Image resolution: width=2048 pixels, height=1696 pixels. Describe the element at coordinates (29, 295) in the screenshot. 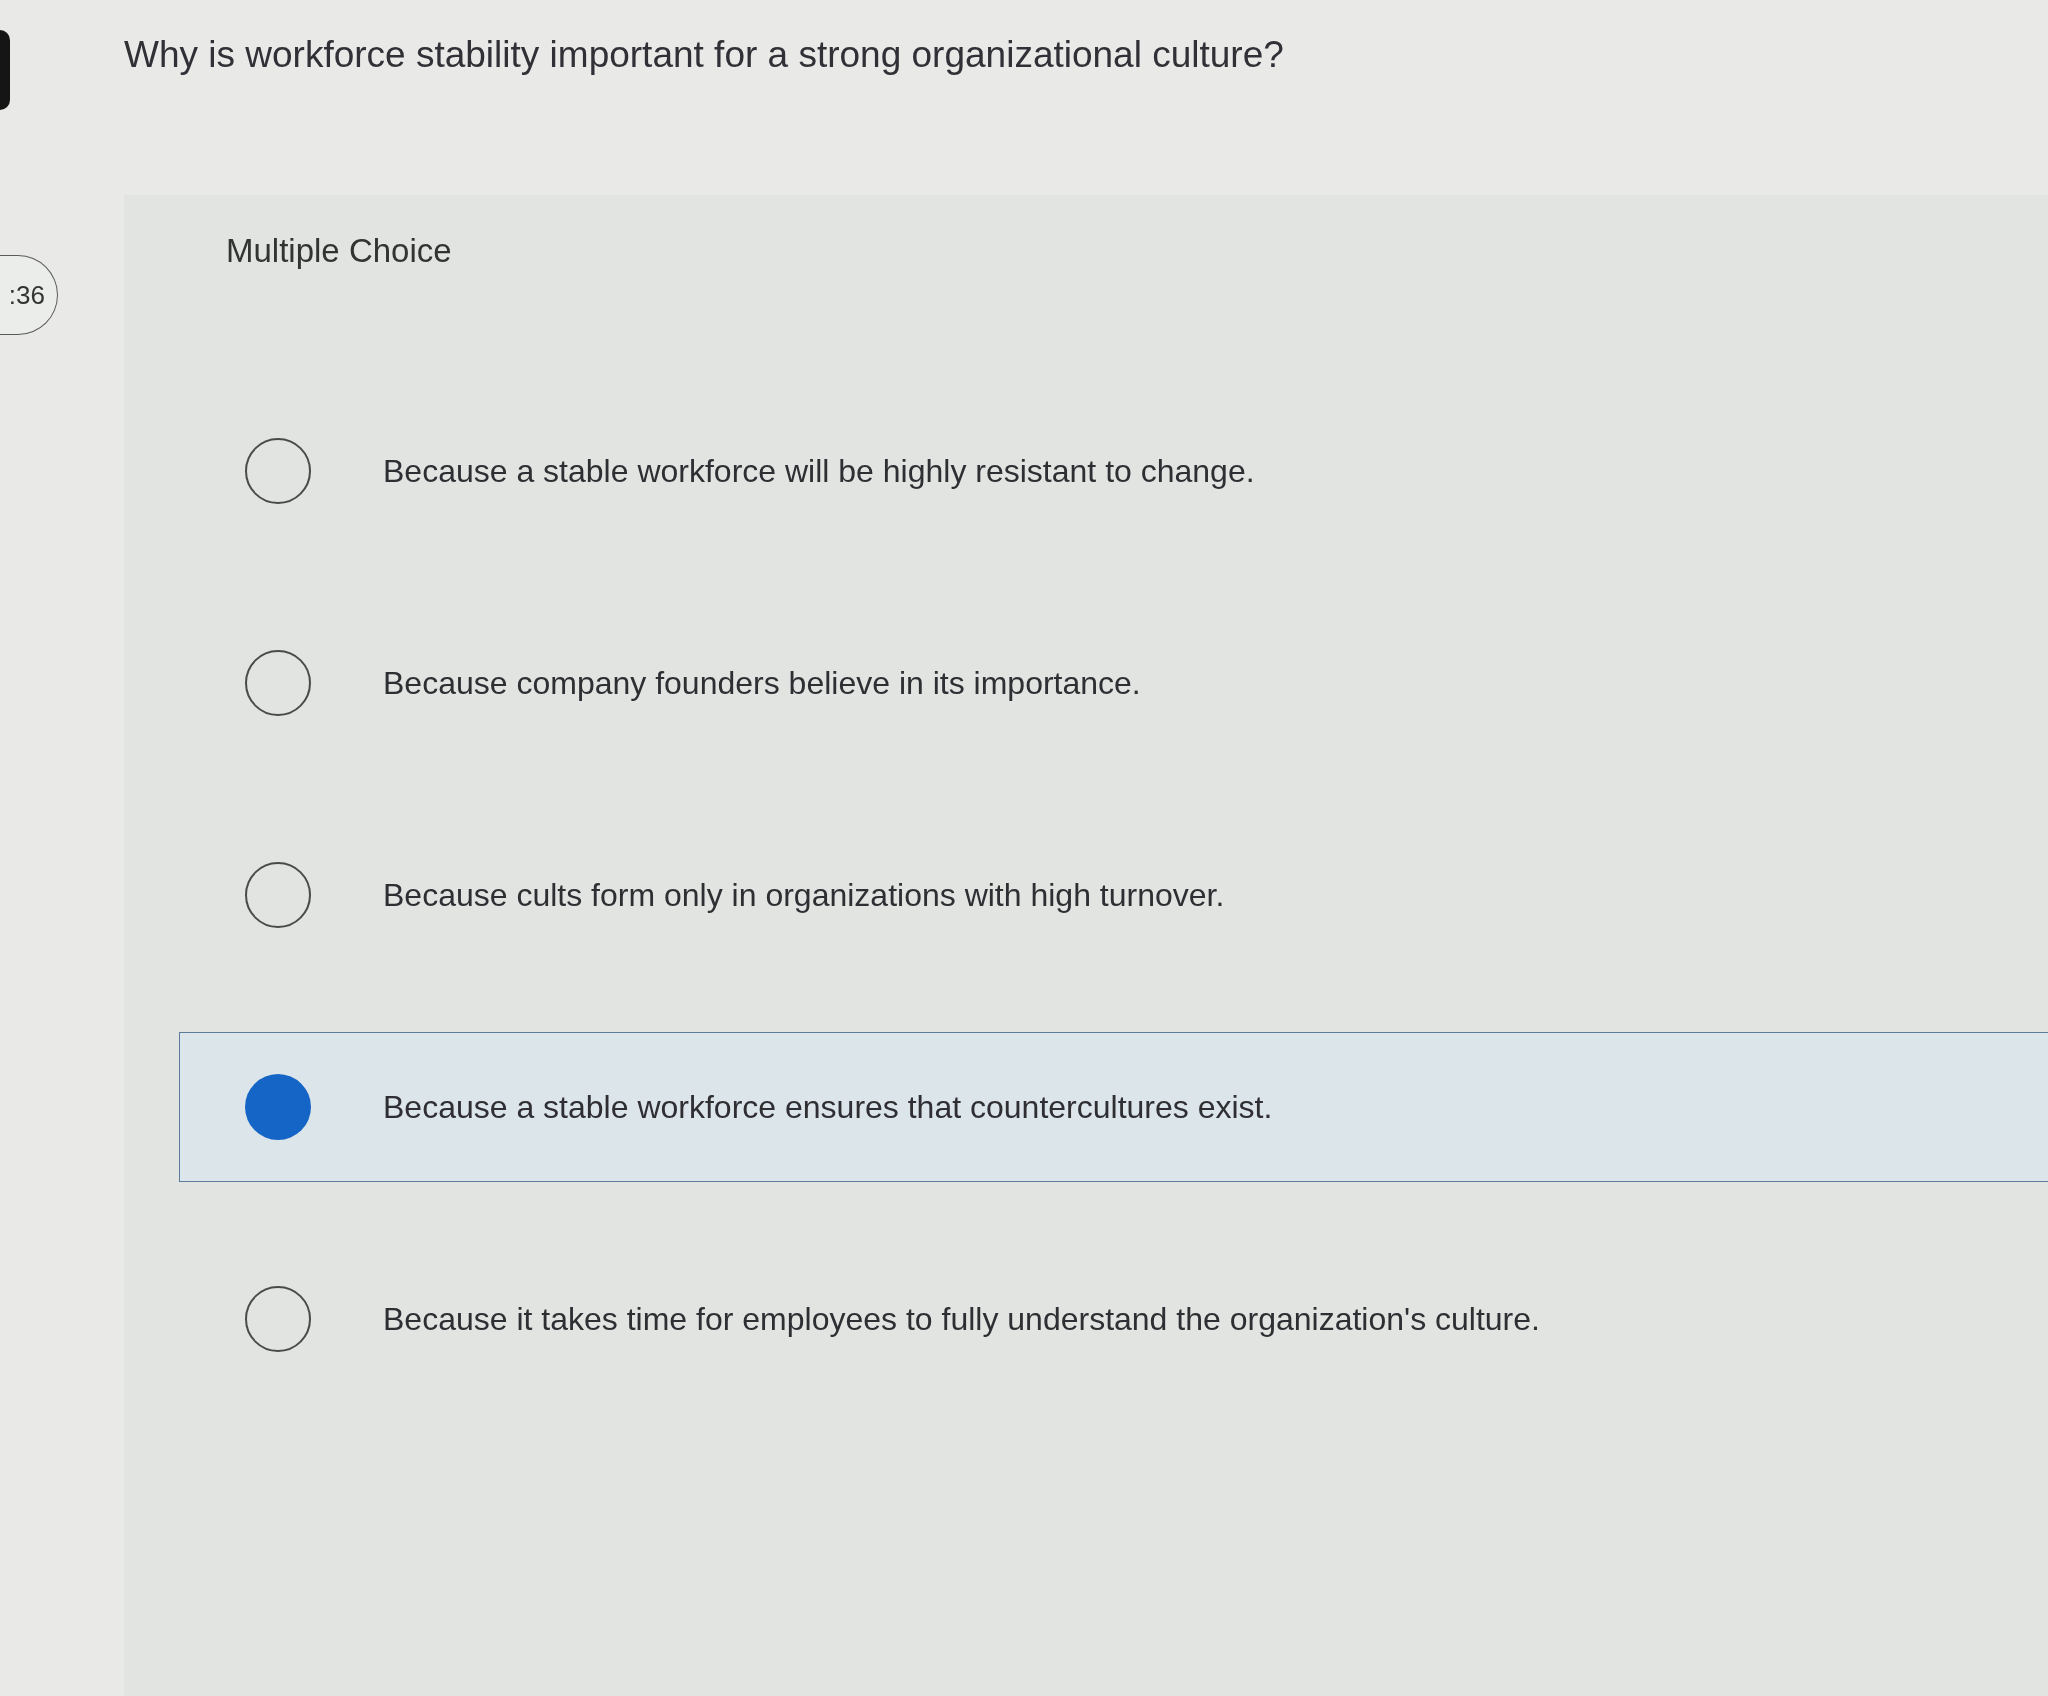

I see `timer: :36` at that location.